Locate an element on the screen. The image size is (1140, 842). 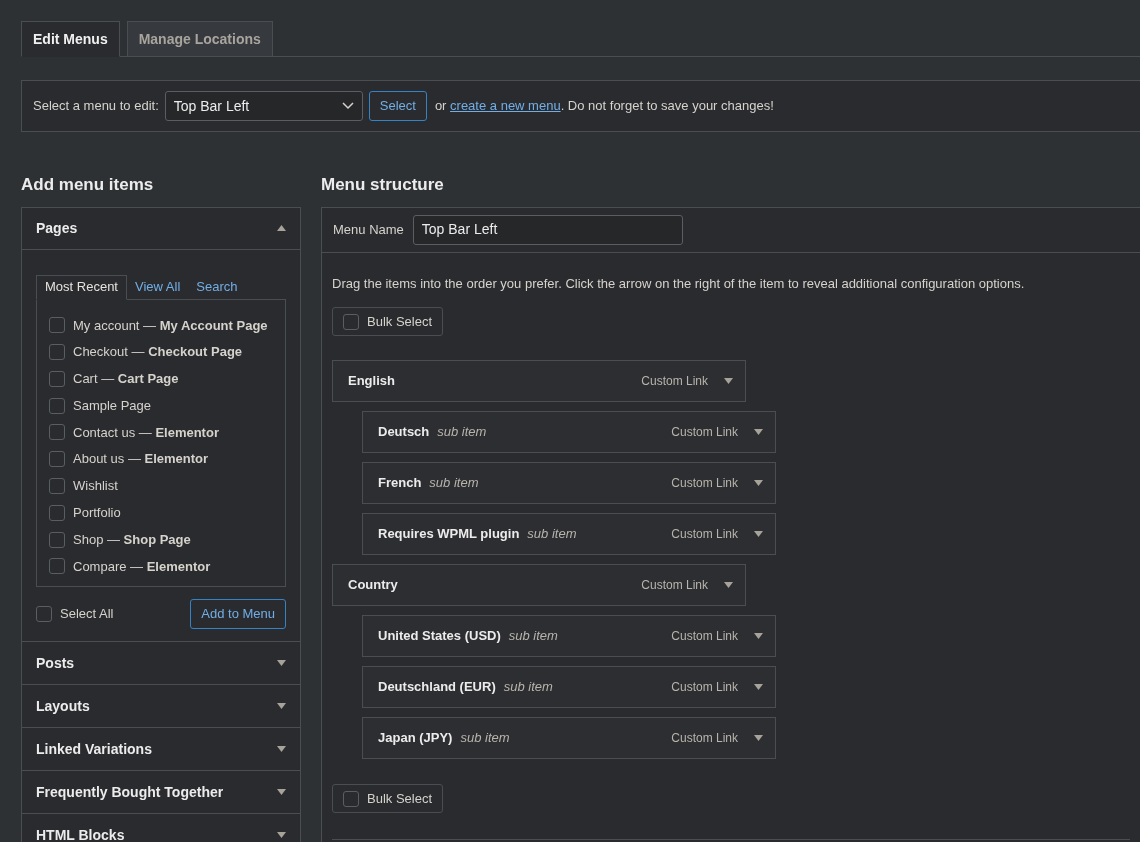
menu-item-title: United States (USD) is located at coordinates (439, 636).